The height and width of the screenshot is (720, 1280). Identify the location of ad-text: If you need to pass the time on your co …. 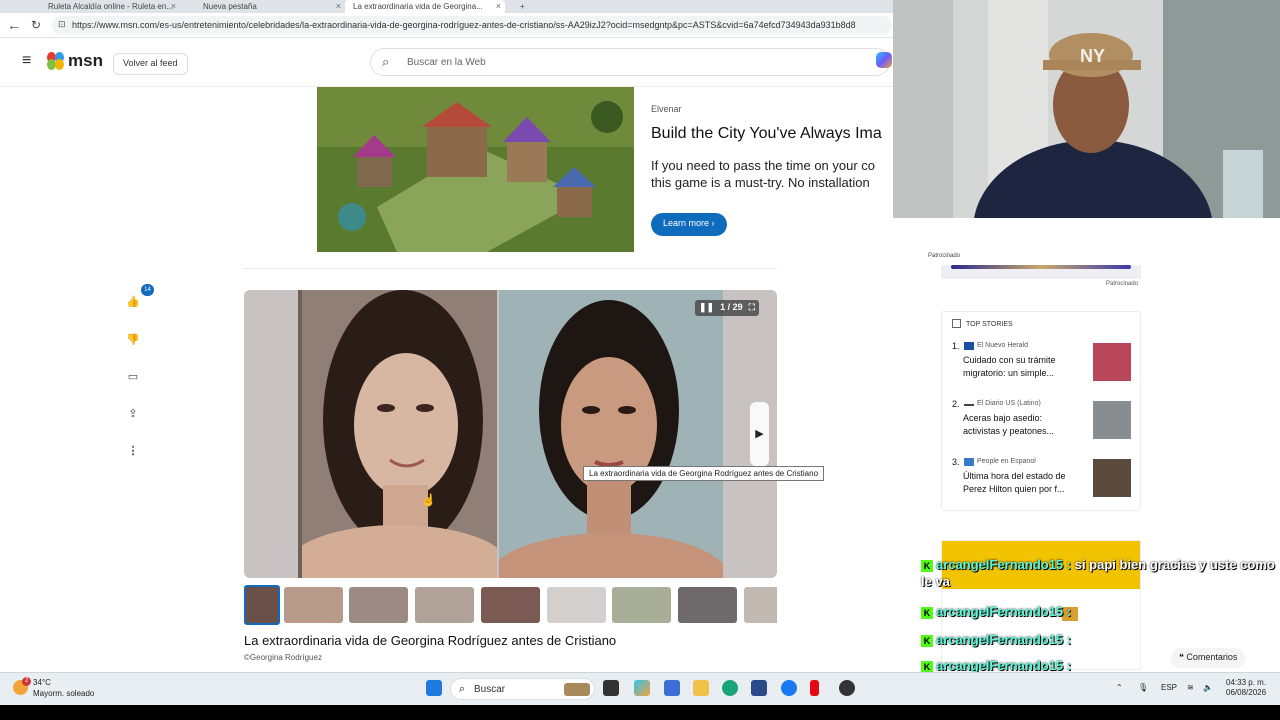
(772, 174).